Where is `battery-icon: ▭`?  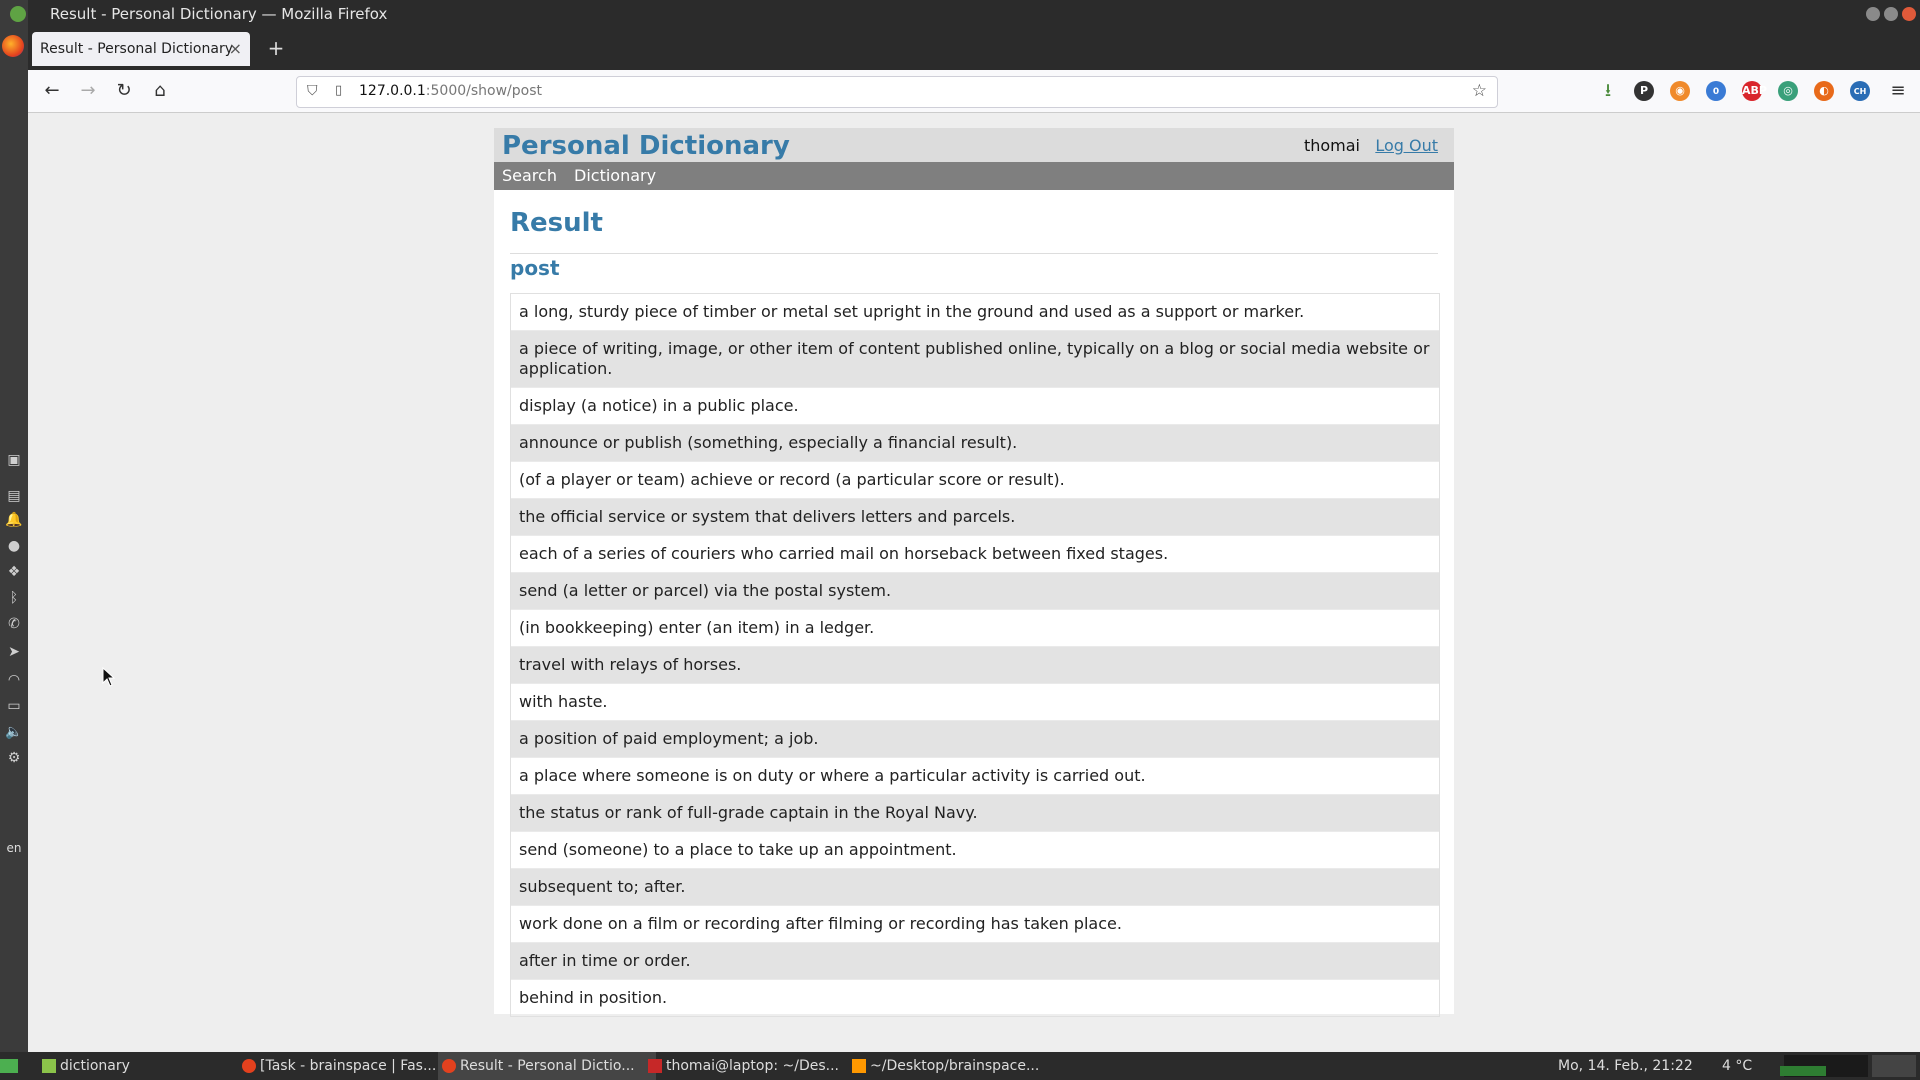
battery-icon: ▭ is located at coordinates (14, 706).